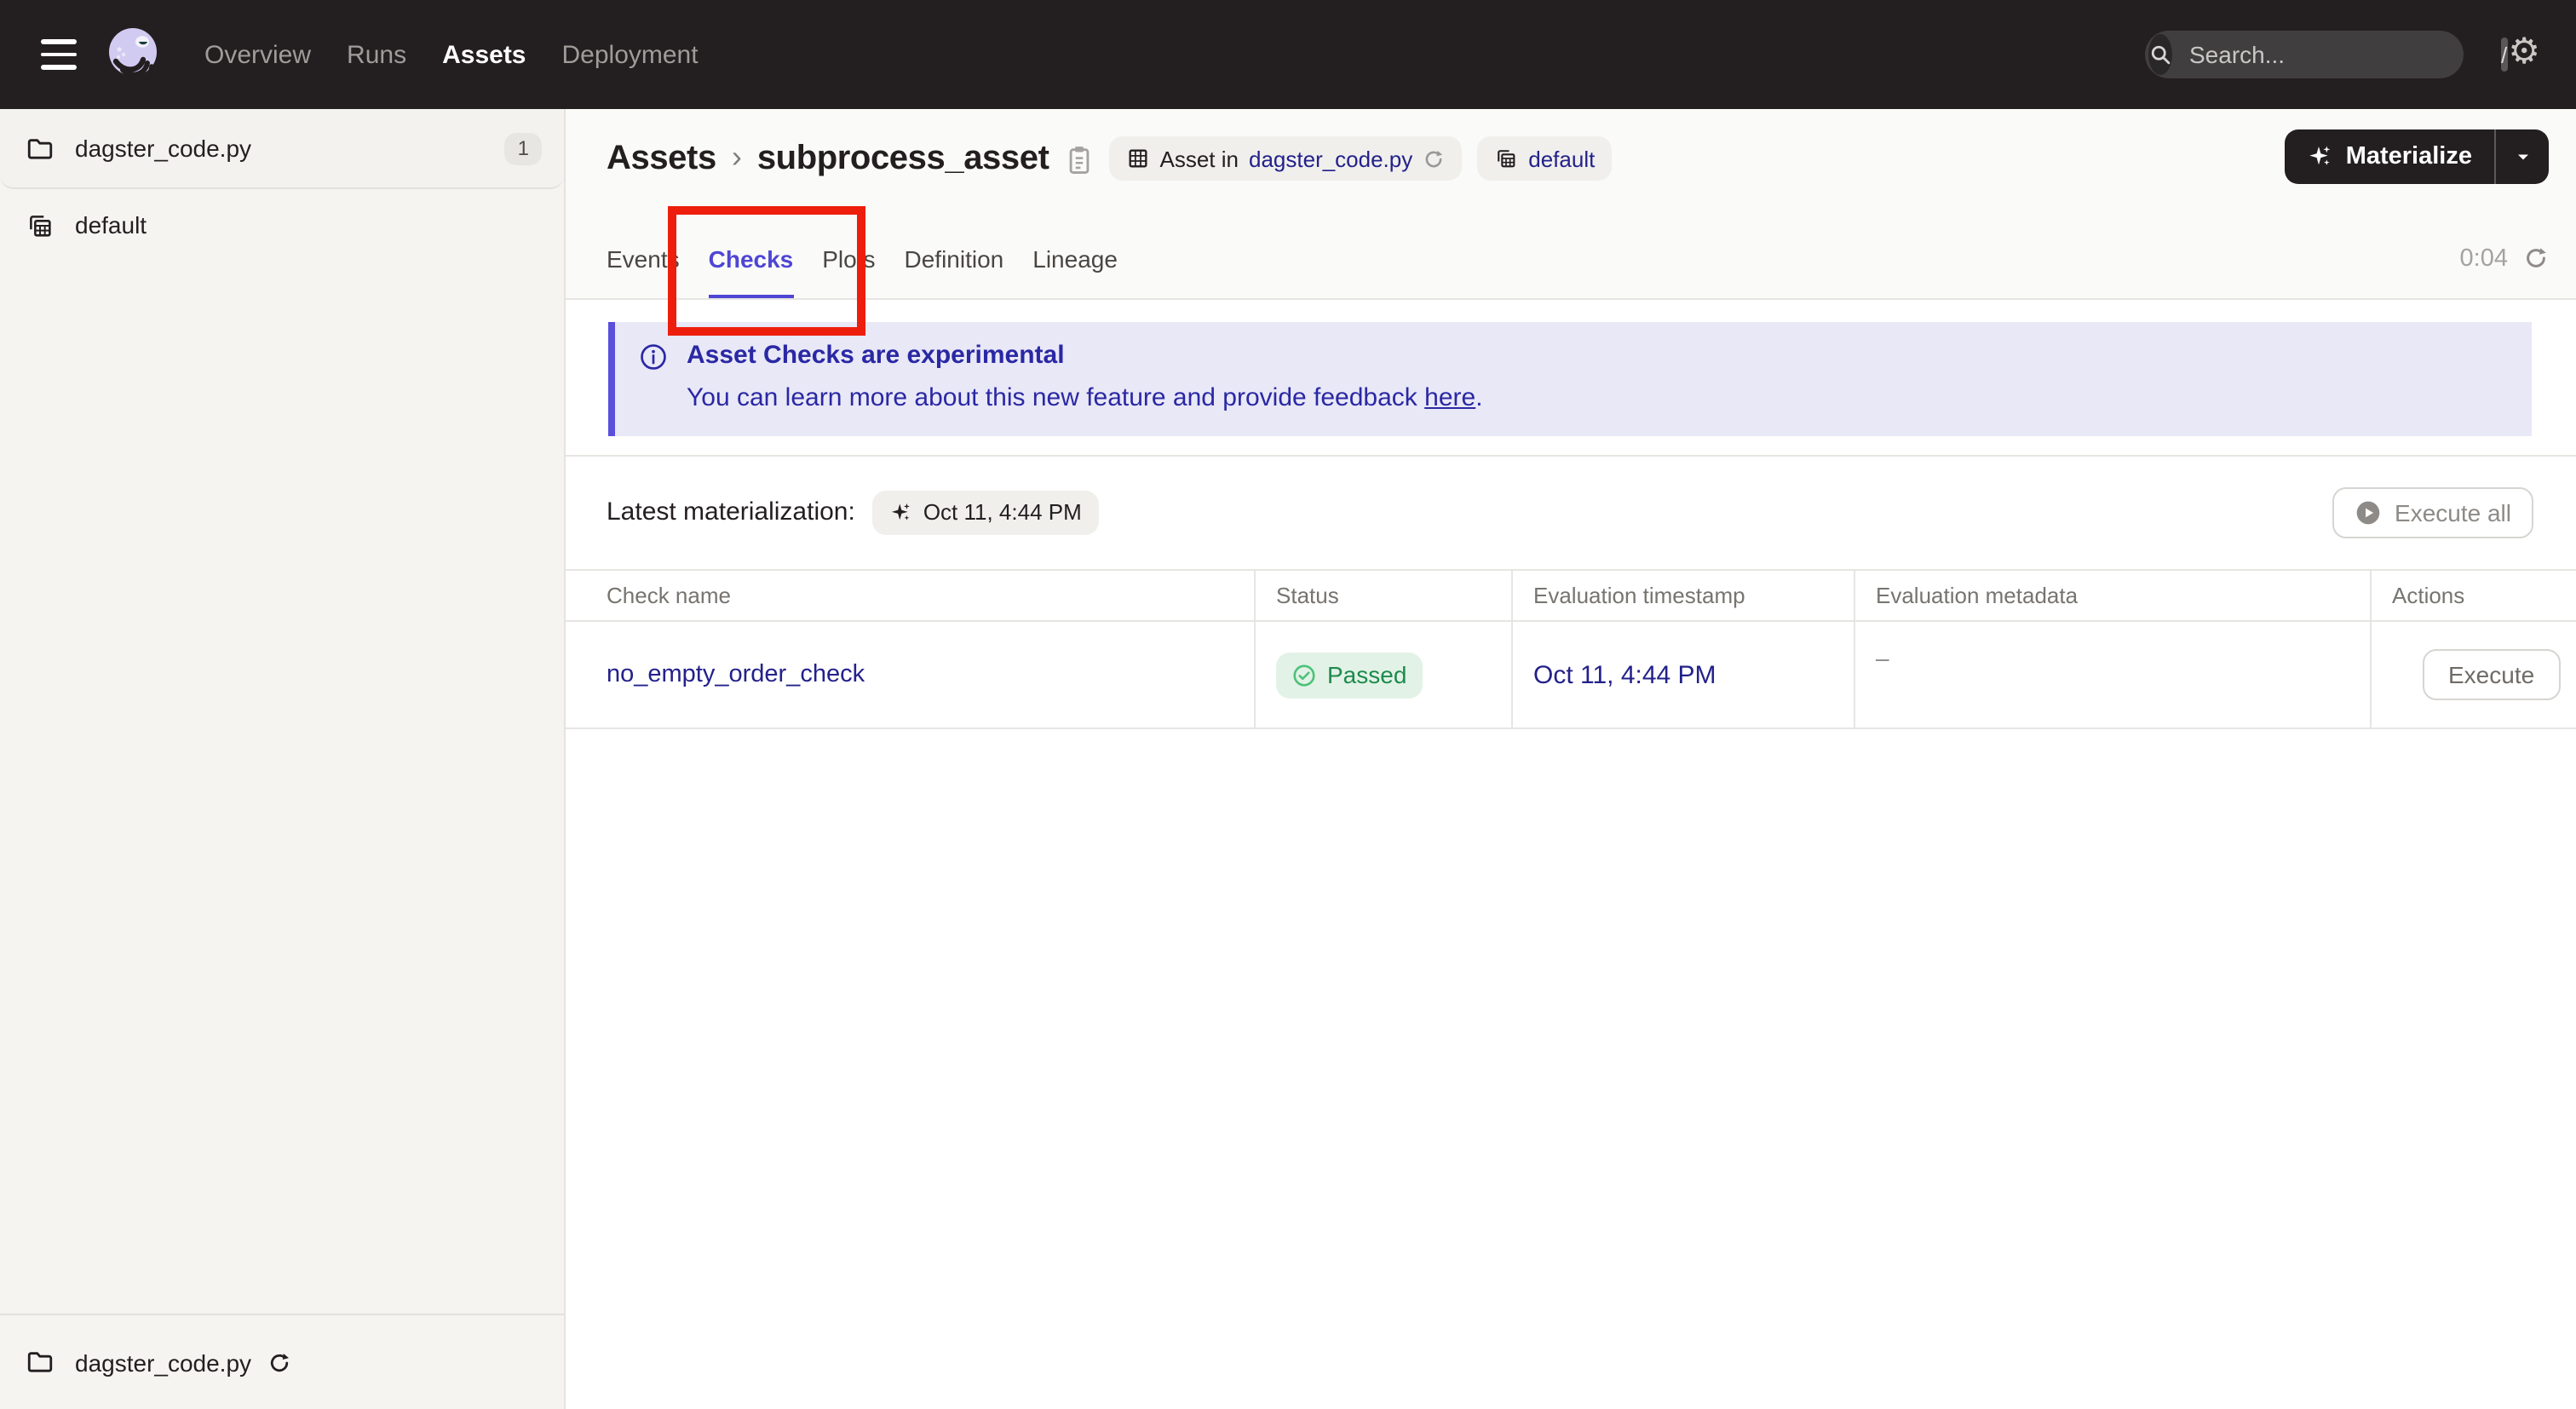  Describe the element at coordinates (279, 1362) in the screenshot. I see `reload-icon` at that location.